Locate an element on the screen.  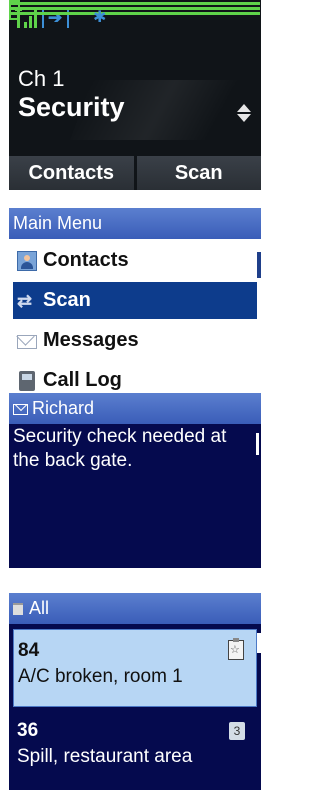
number-badge-icon: 3 is located at coordinates (237, 731).